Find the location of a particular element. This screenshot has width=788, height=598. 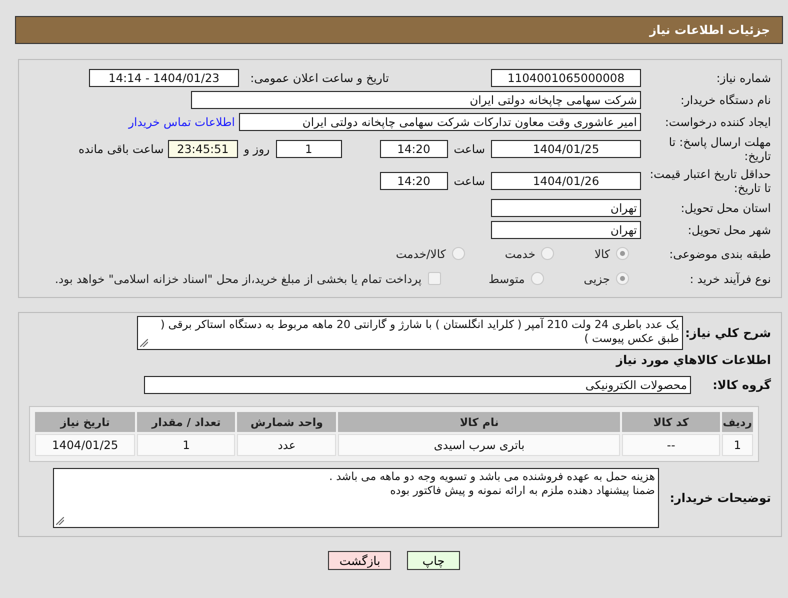

need-number-field: 1104001065000008 is located at coordinates (566, 78).